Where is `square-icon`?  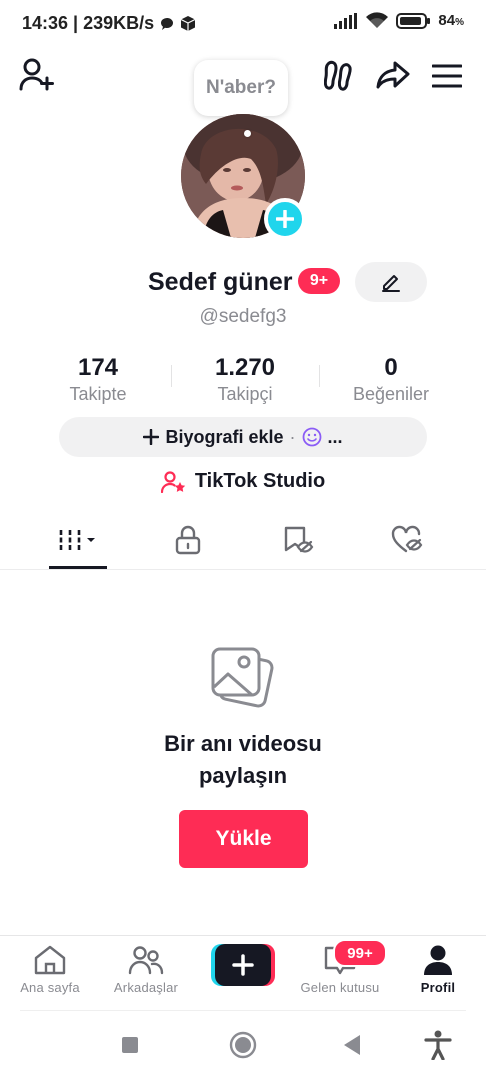 square-icon is located at coordinates (130, 1045).